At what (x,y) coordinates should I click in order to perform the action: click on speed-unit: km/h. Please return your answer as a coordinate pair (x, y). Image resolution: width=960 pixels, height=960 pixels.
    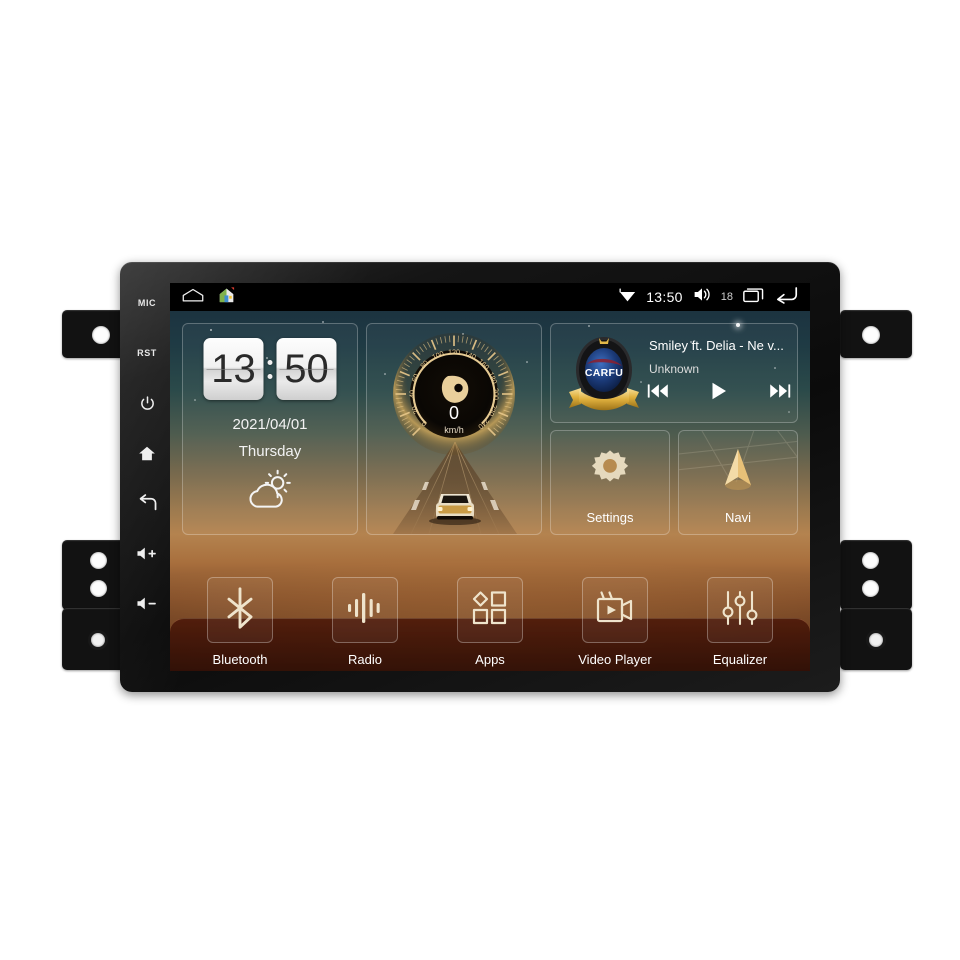
    Looking at the image, I should click on (454, 430).